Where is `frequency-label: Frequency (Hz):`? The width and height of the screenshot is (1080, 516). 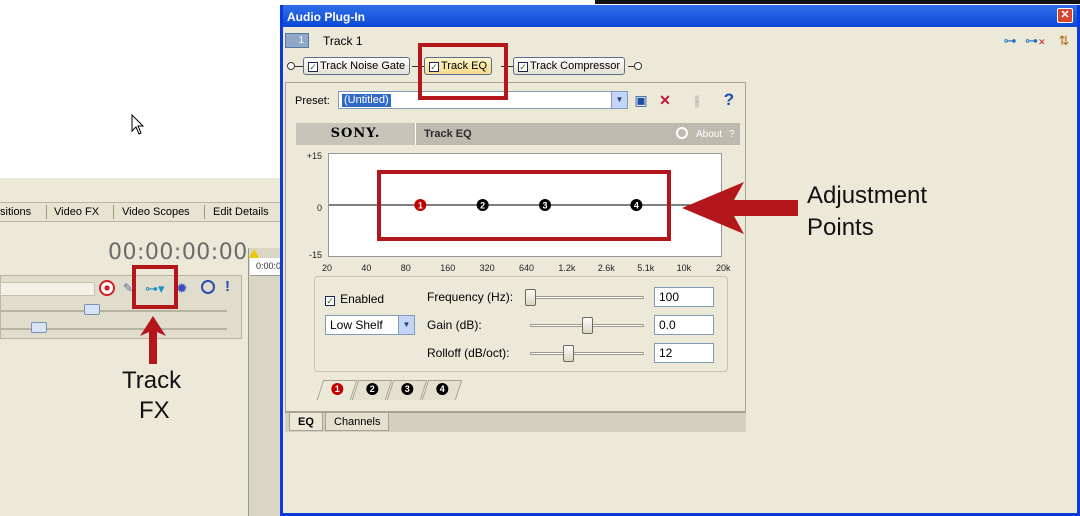
frequency-label: Frequency (Hz): is located at coordinates (470, 297).